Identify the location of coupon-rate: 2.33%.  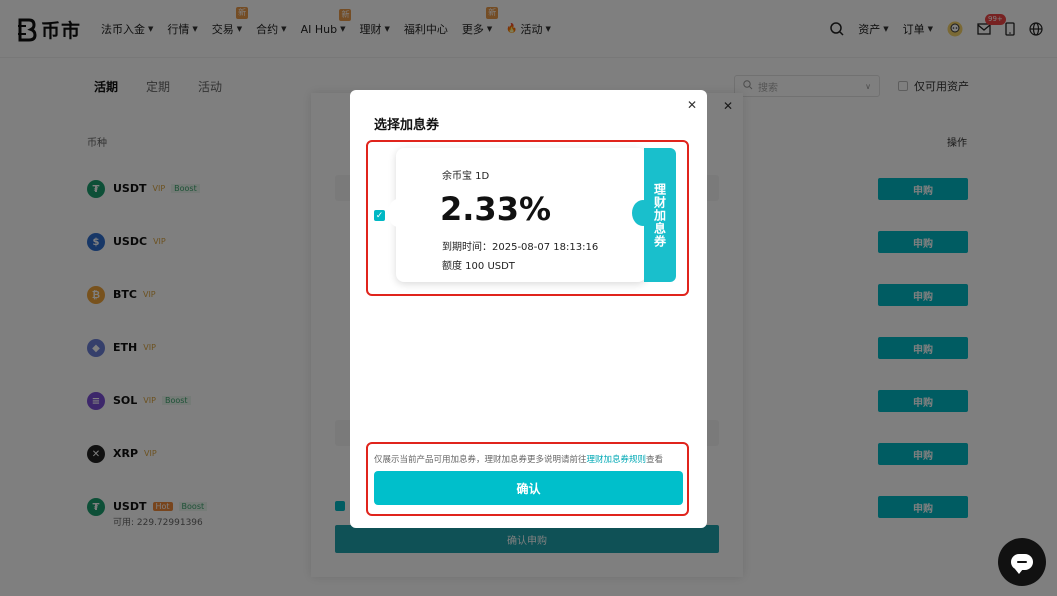
(496, 209).